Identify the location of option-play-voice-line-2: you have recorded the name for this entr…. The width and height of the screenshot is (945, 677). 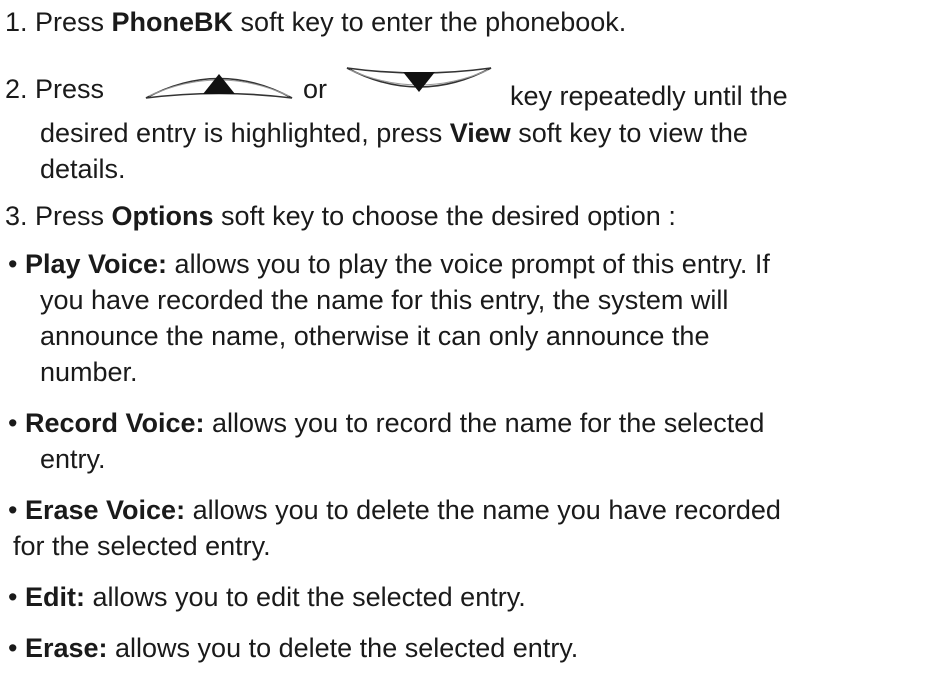
(384, 300).